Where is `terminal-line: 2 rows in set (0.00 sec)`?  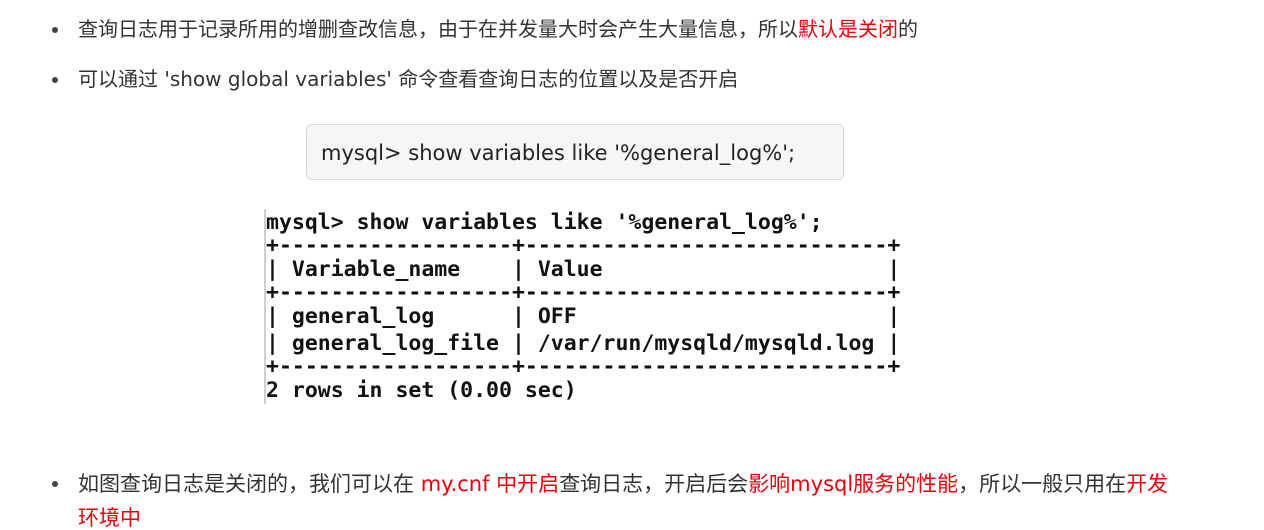
terminal-line: 2 rows in set (0.00 sec) is located at coordinates (421, 390).